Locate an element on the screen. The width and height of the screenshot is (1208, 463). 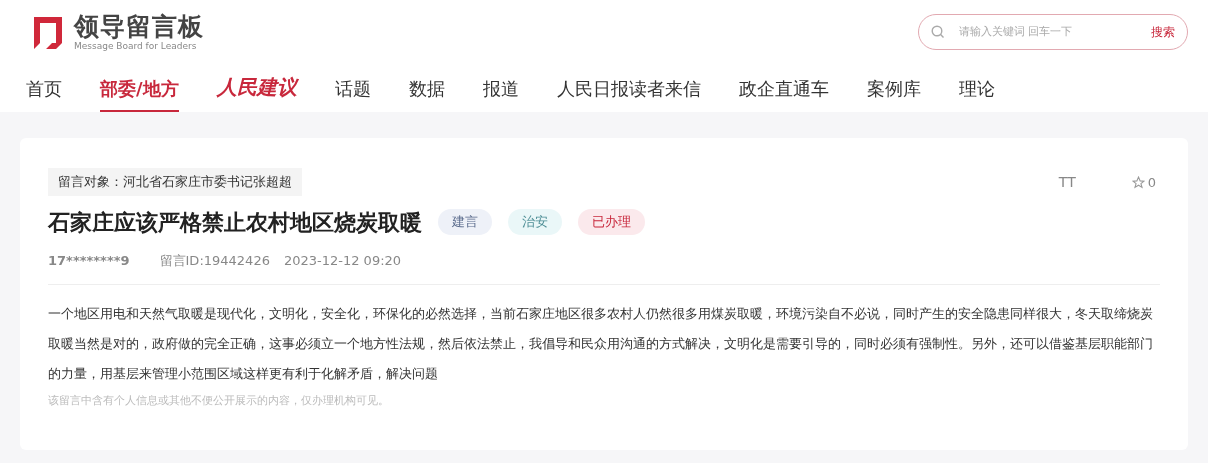
tag: 已办理 is located at coordinates (611, 222).